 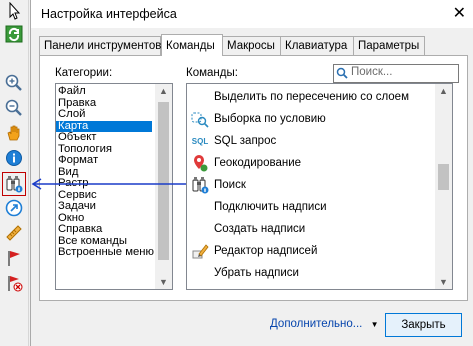 What do you see at coordinates (192, 45) in the screenshot?
I see `tab-commands: Команды` at bounding box center [192, 45].